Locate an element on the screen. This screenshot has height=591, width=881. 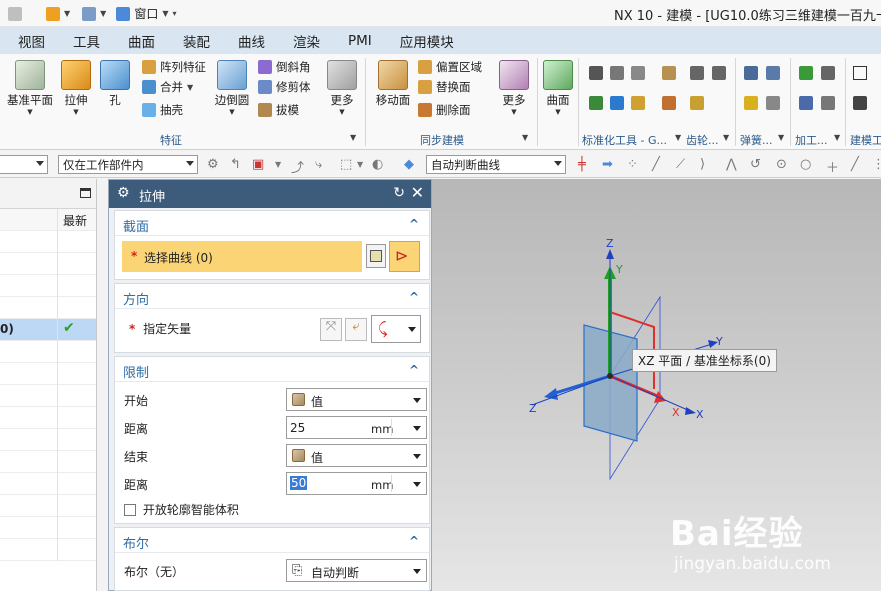
window-dropdown-icon: ▼ is located at coordinates (165, 13).